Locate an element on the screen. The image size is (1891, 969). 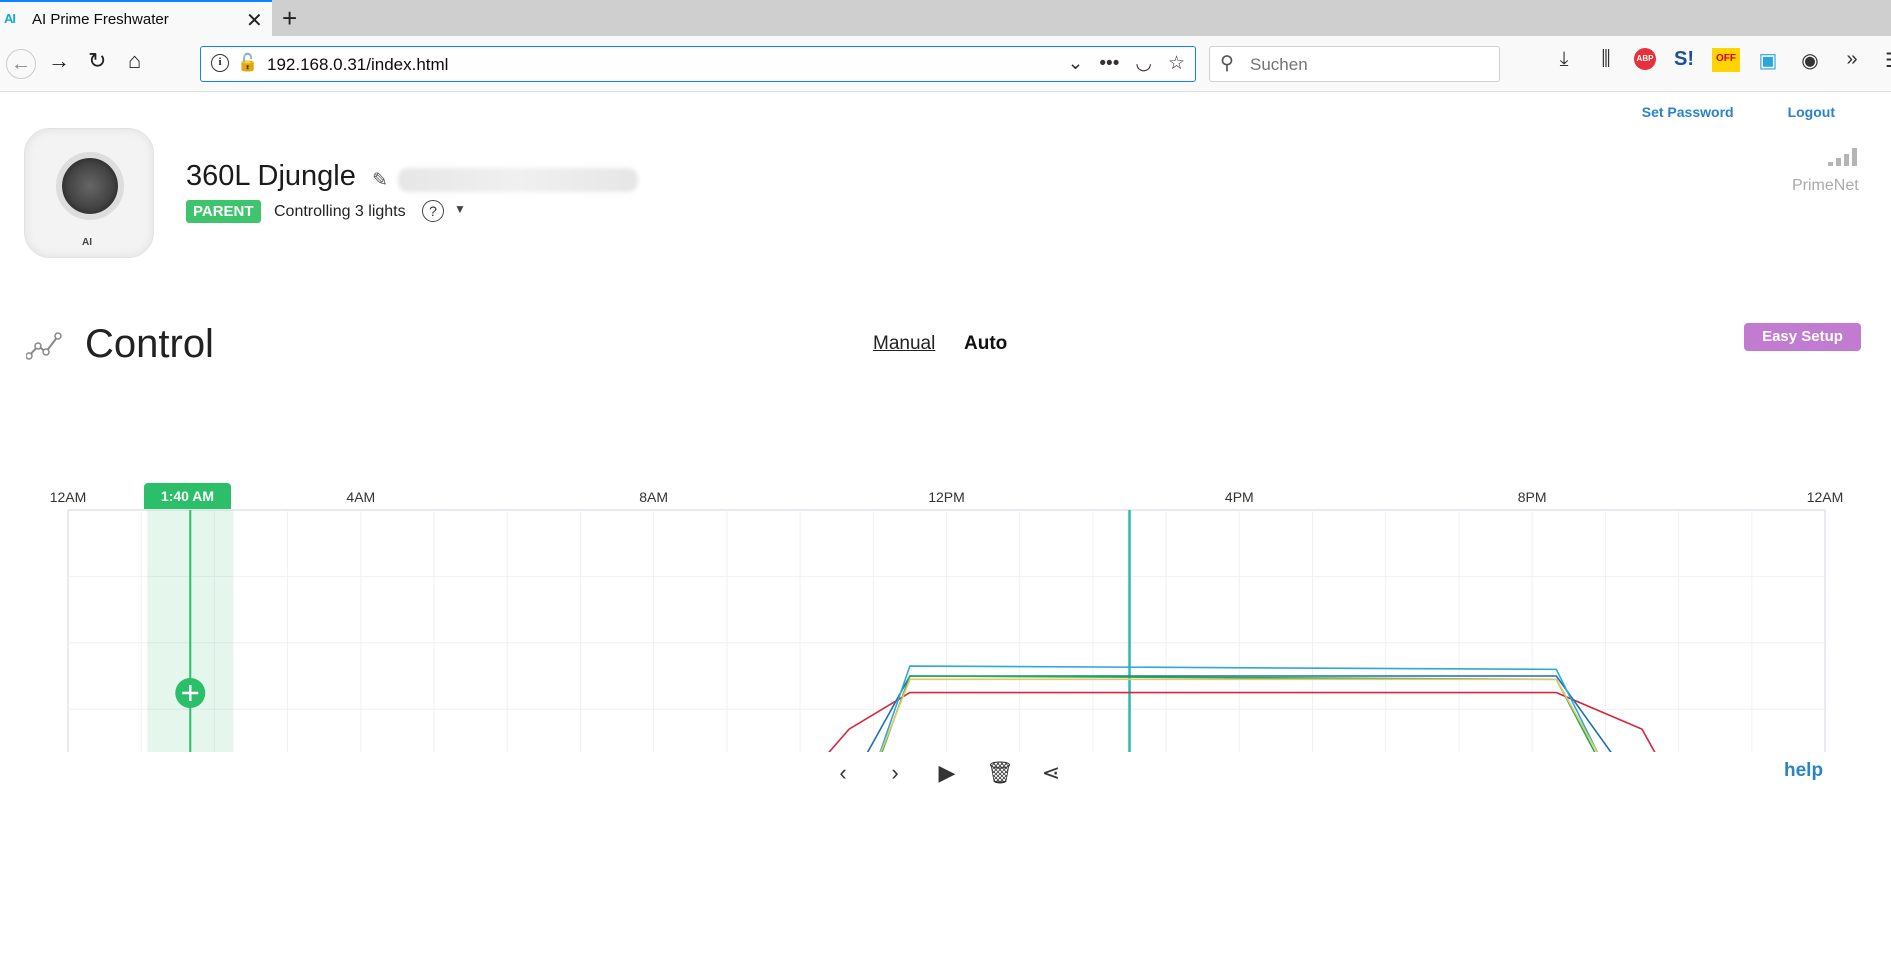
back-arrow-icon: ← is located at coordinates (21, 64).